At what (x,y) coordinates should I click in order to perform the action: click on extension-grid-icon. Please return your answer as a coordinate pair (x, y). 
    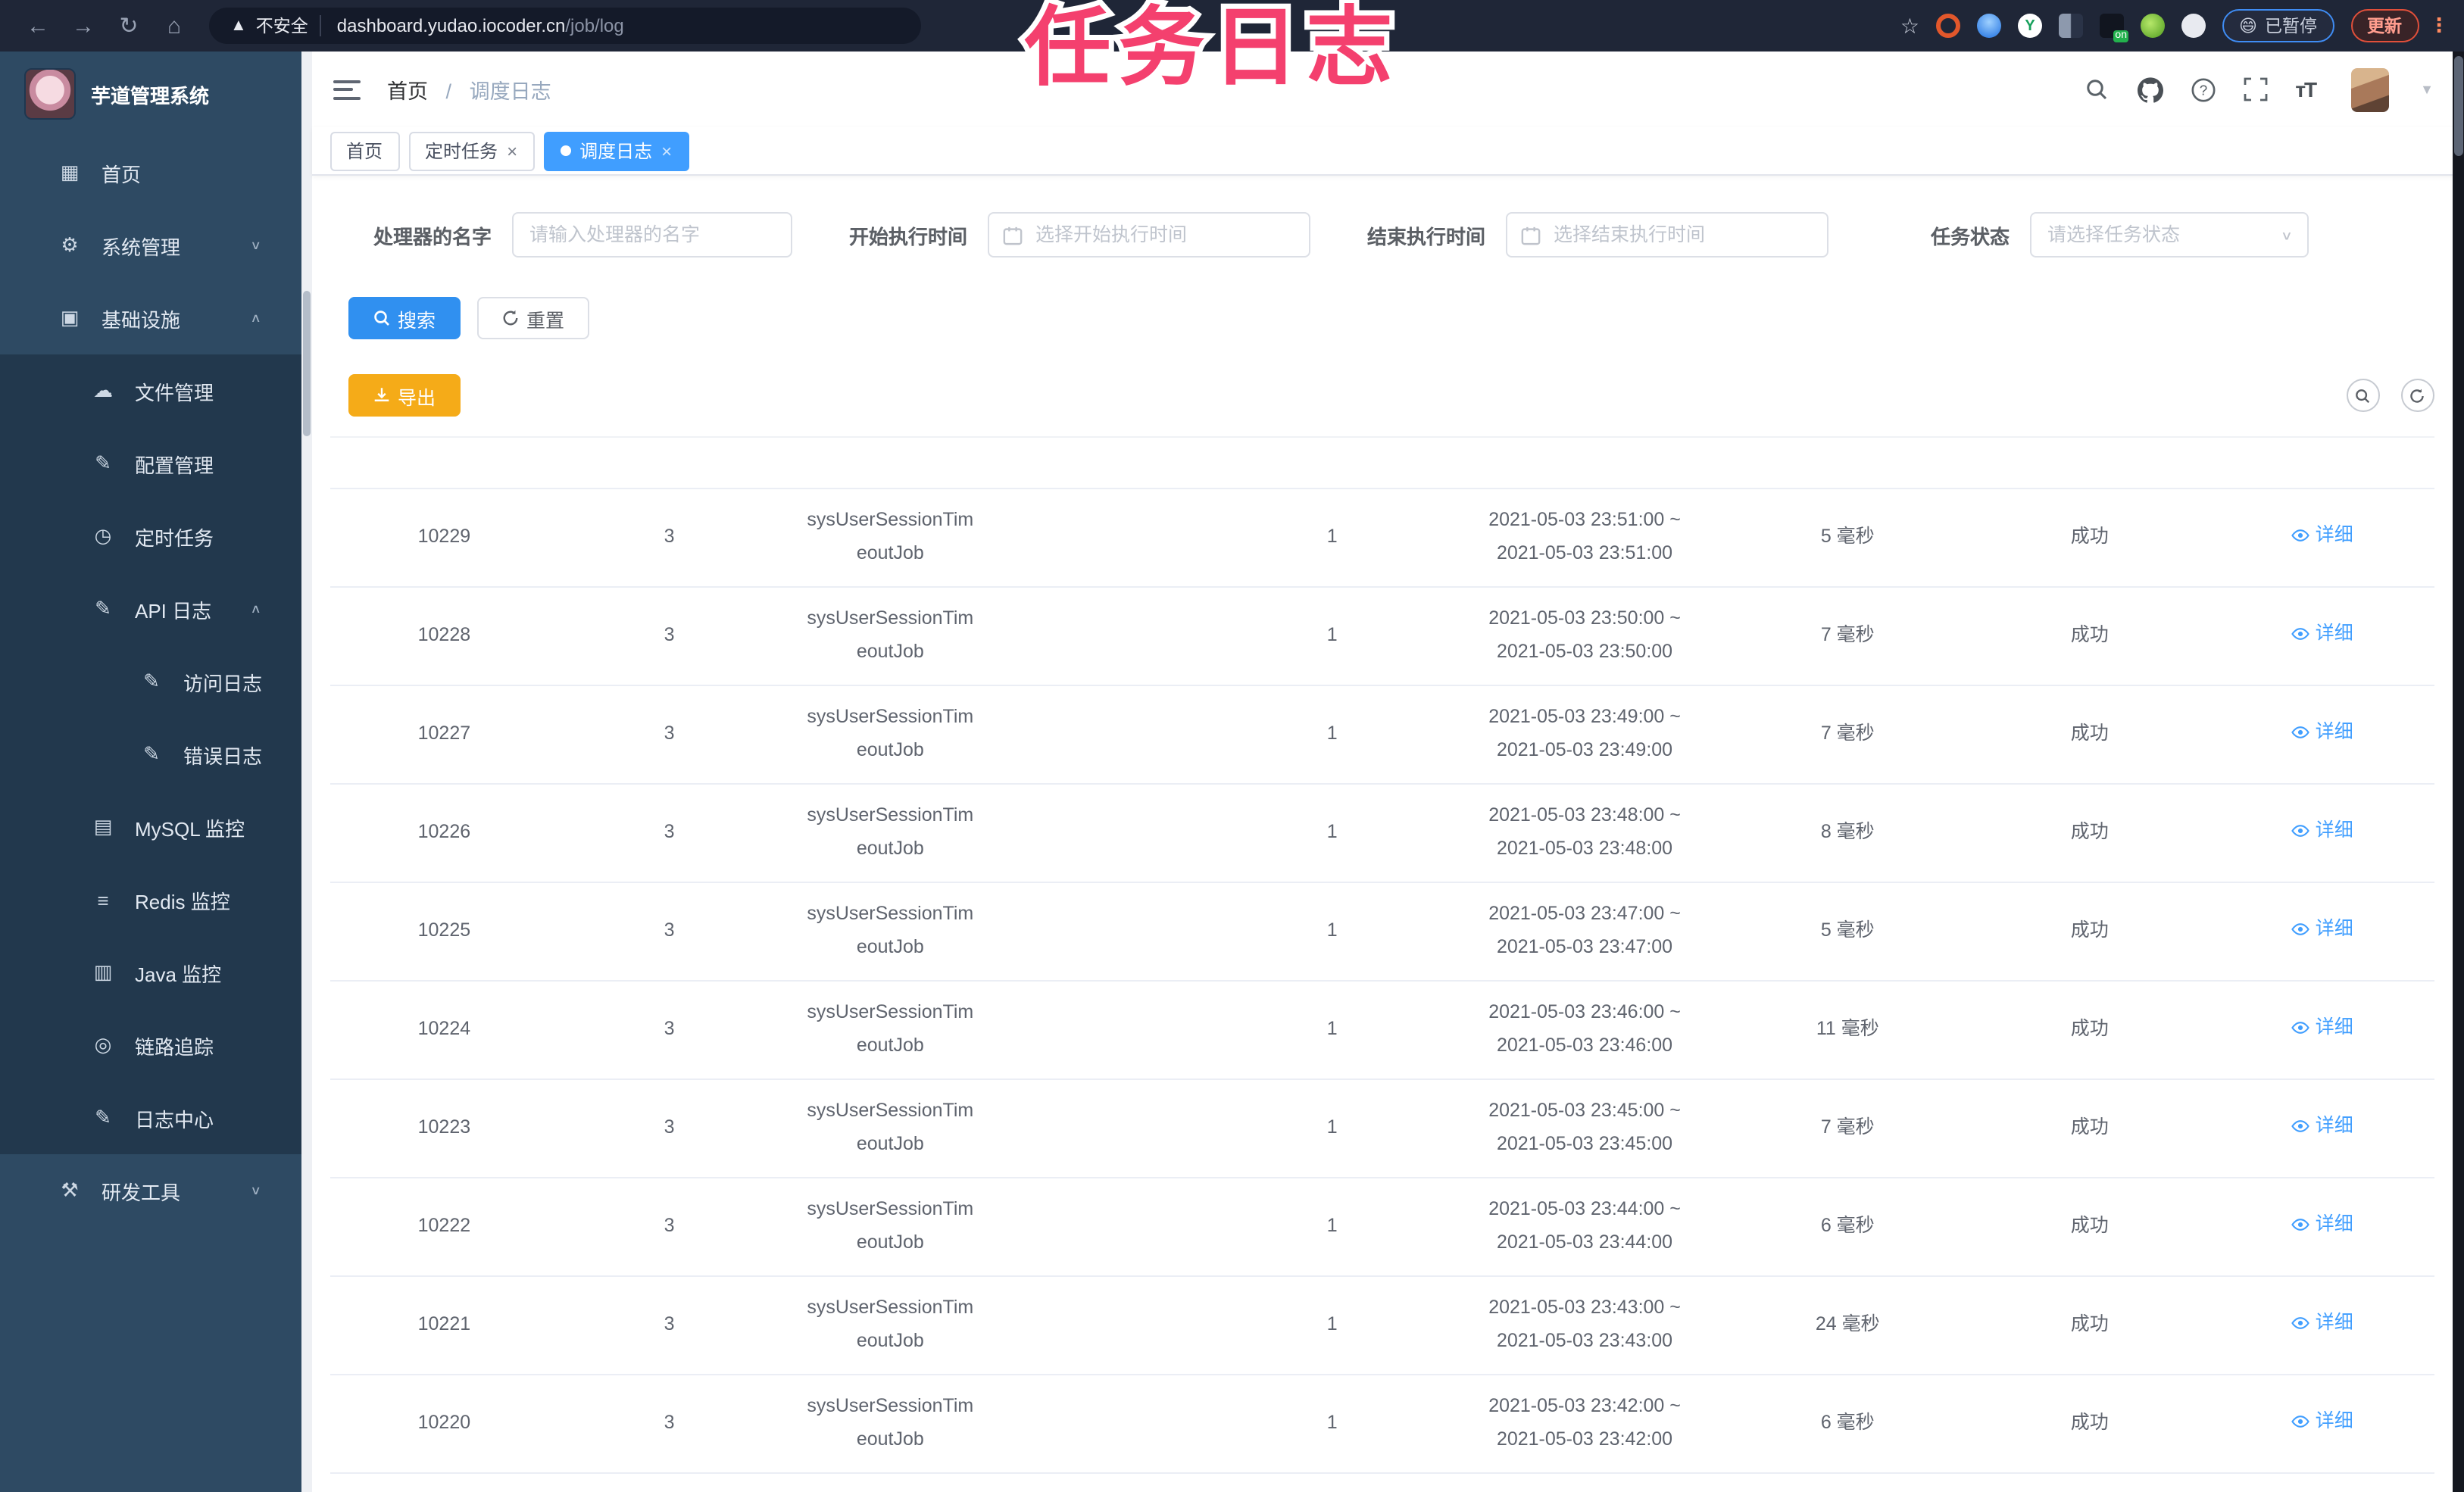
    Looking at the image, I should click on (2071, 26).